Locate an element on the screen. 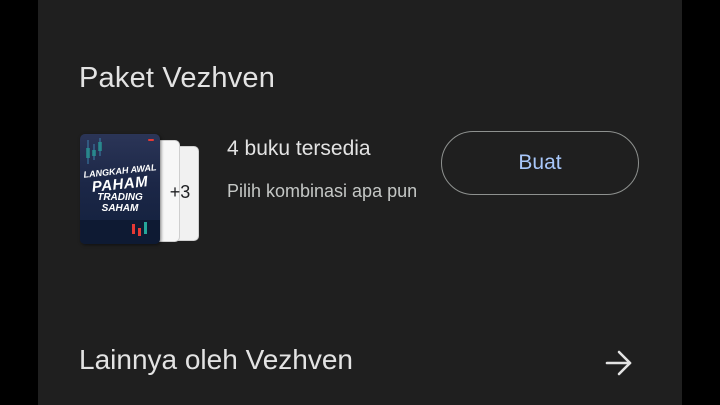  book-cover: LANGKAH AWAL PAHAM TRADING SAHAM is located at coordinates (120, 189).